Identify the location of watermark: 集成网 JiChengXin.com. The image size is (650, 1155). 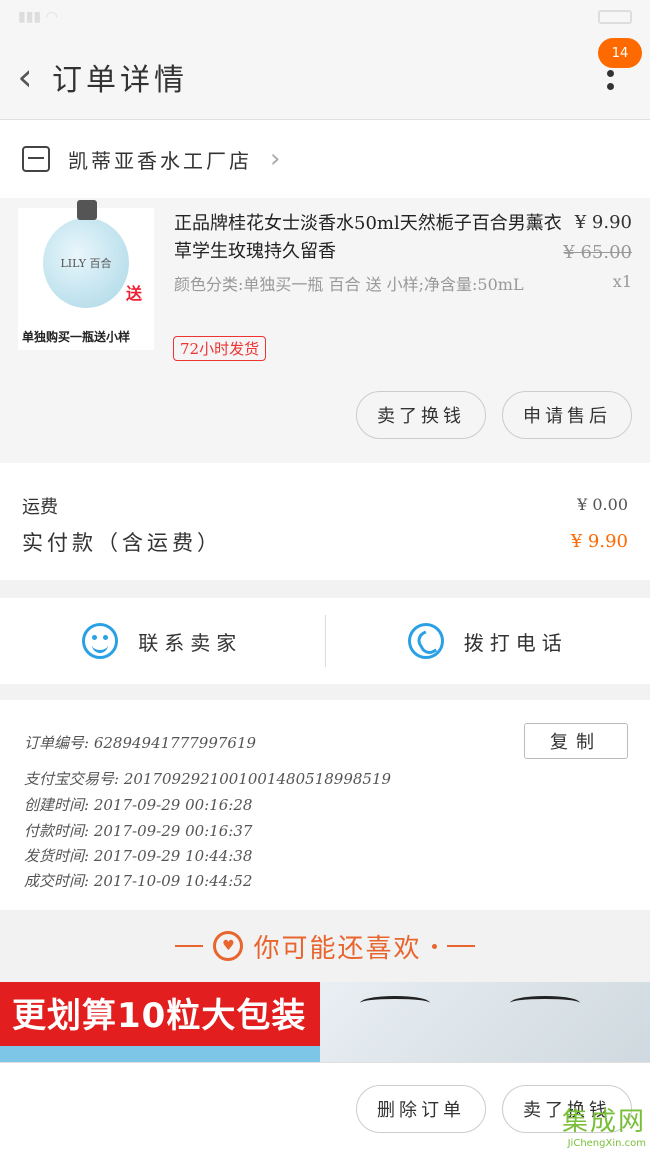
(573, 1125).